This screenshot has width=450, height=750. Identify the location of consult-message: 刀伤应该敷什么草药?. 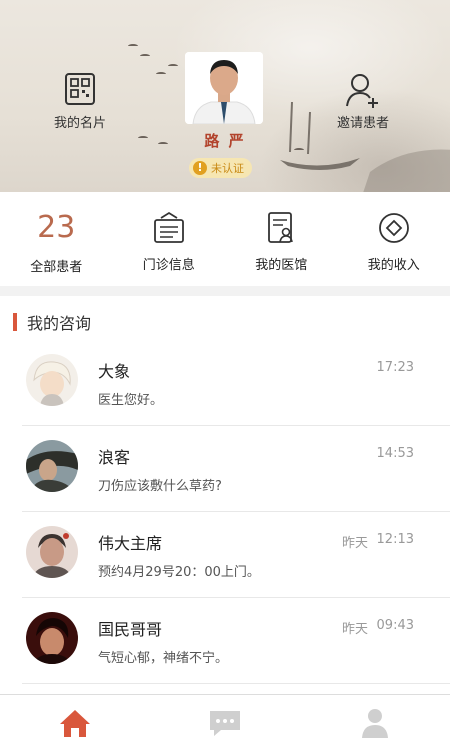
(160, 486).